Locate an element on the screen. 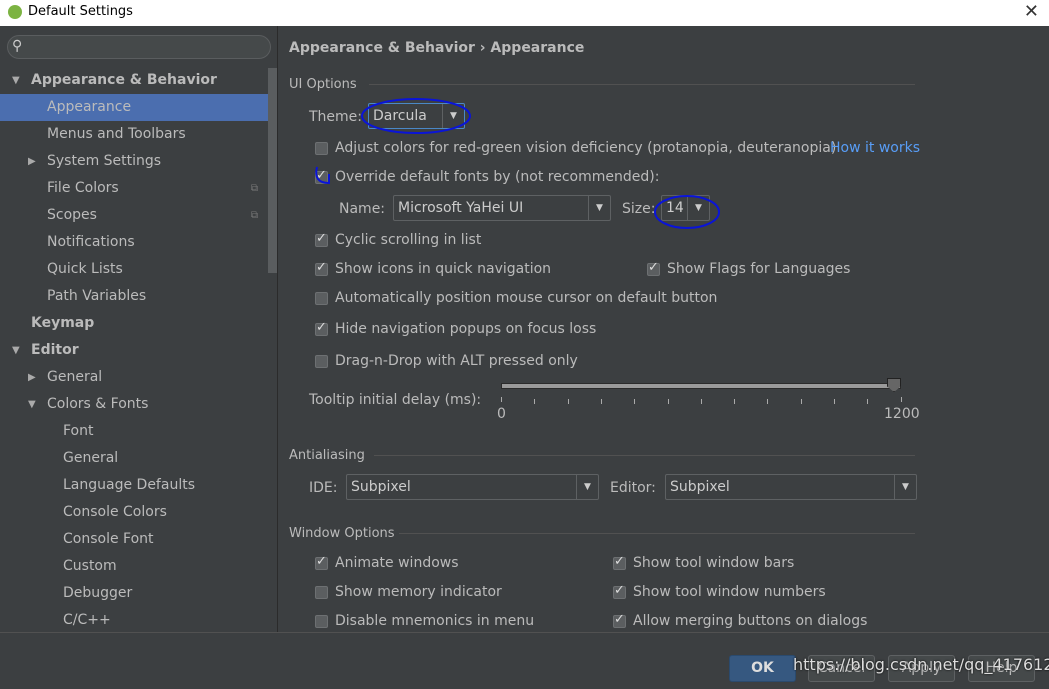 This screenshot has width=1049, height=689. sidebar-item: C/C++ is located at coordinates (134, 620).